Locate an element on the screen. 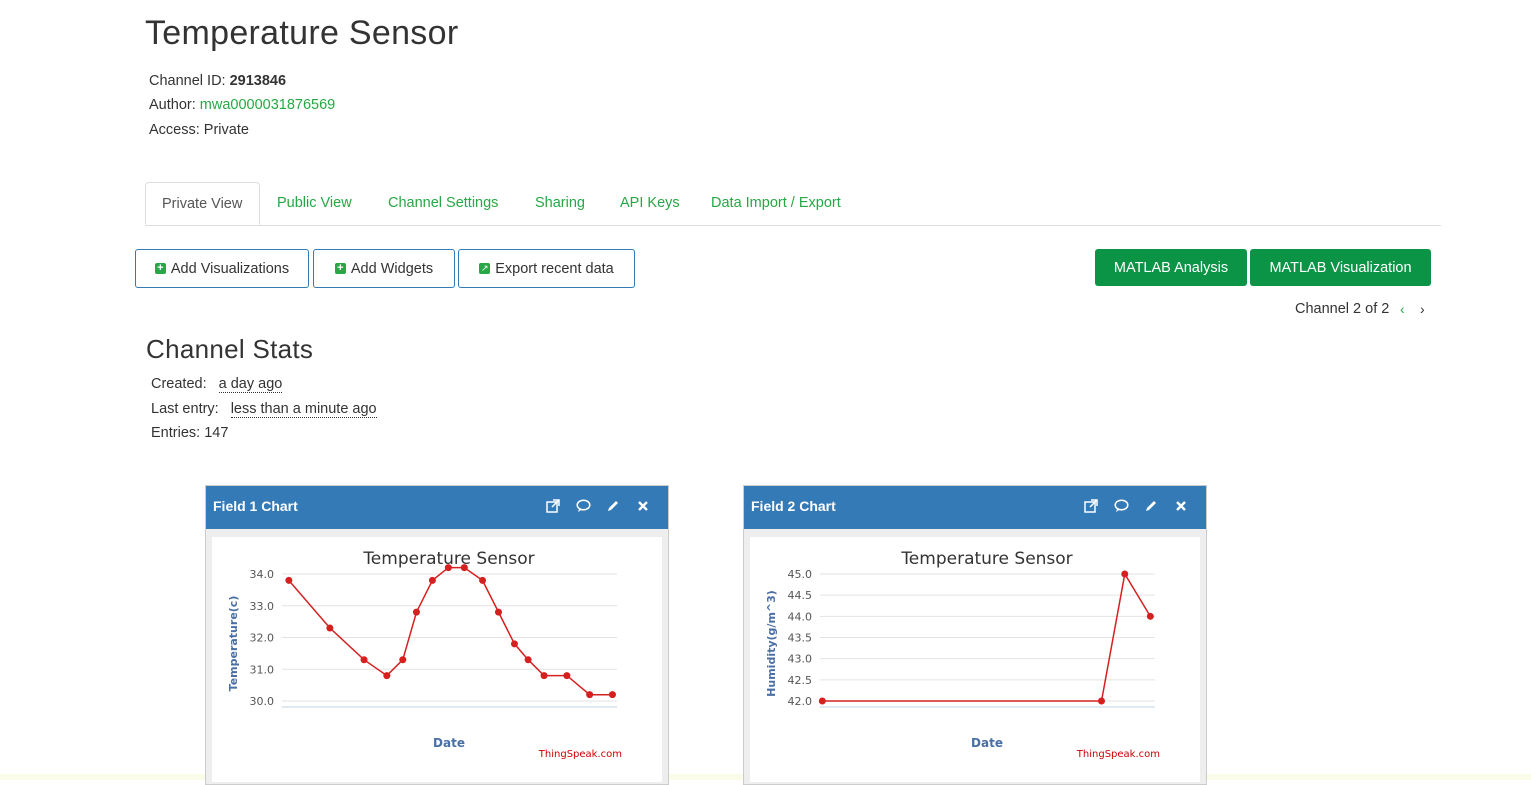 The width and height of the screenshot is (1531, 785). tab-sharing: Sharing is located at coordinates (560, 203).